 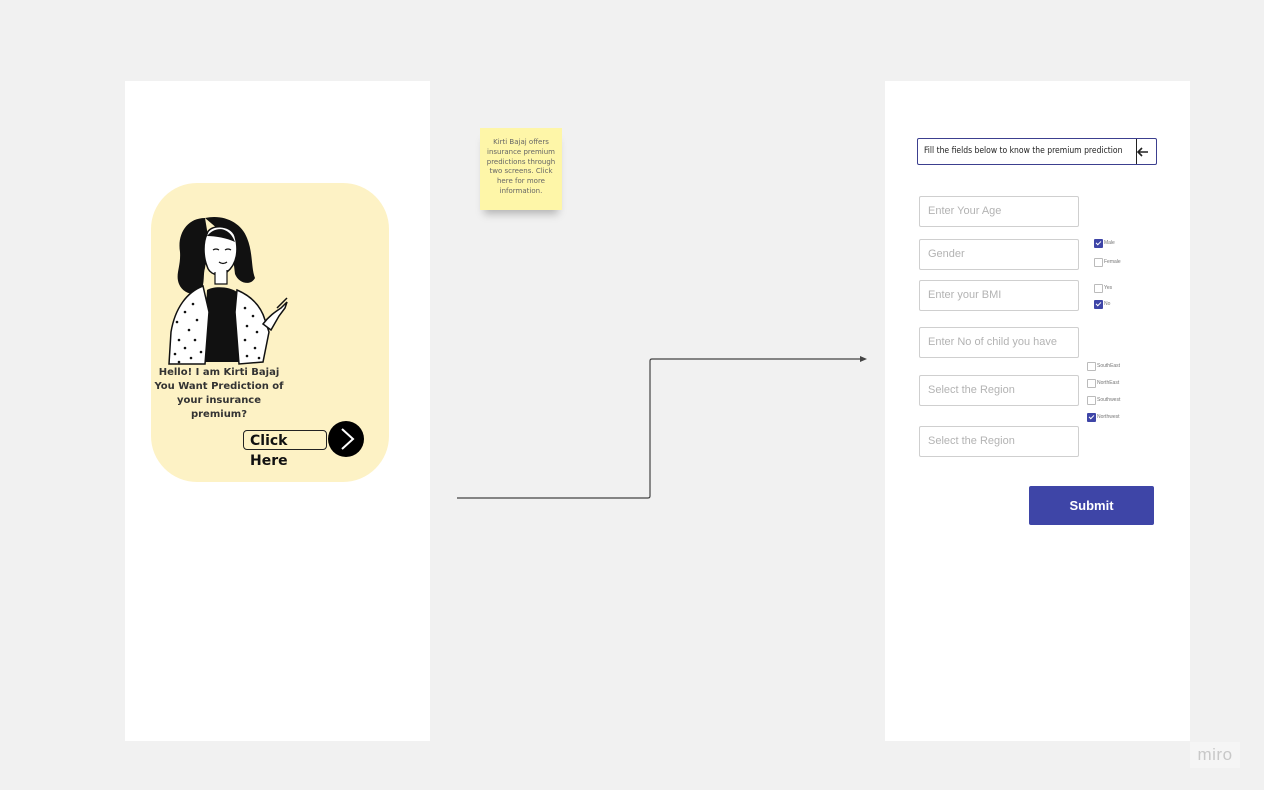 What do you see at coordinates (1108, 288) in the screenshot?
I see `yes-label: Yes` at bounding box center [1108, 288].